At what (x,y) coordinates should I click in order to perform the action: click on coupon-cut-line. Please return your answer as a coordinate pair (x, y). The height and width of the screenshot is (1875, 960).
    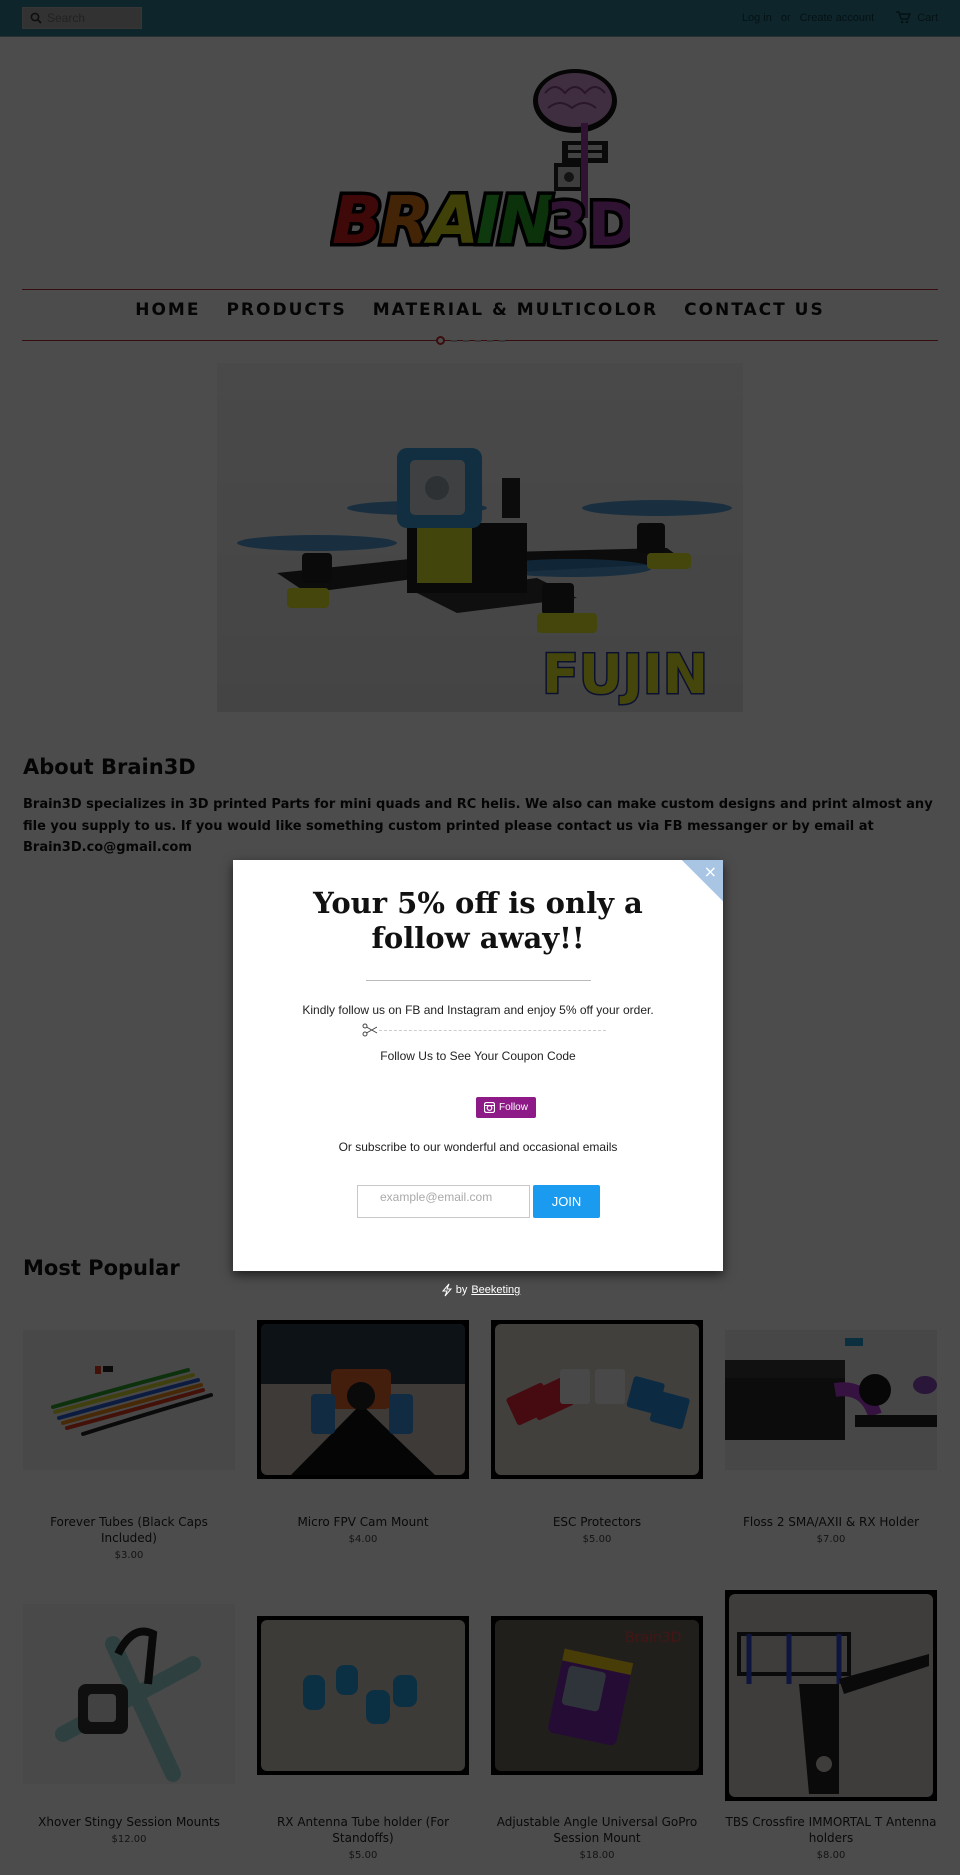
    Looking at the image, I should click on (483, 1030).